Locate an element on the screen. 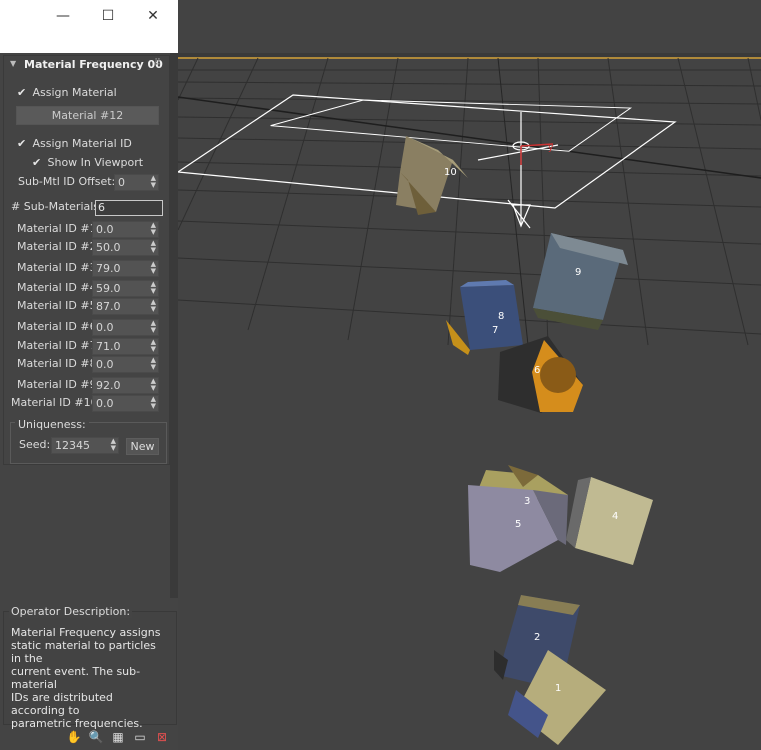 This screenshot has height=750, width=761. material-id-7-spinner: 71.0 ▲ ▼ is located at coordinates (125, 346).